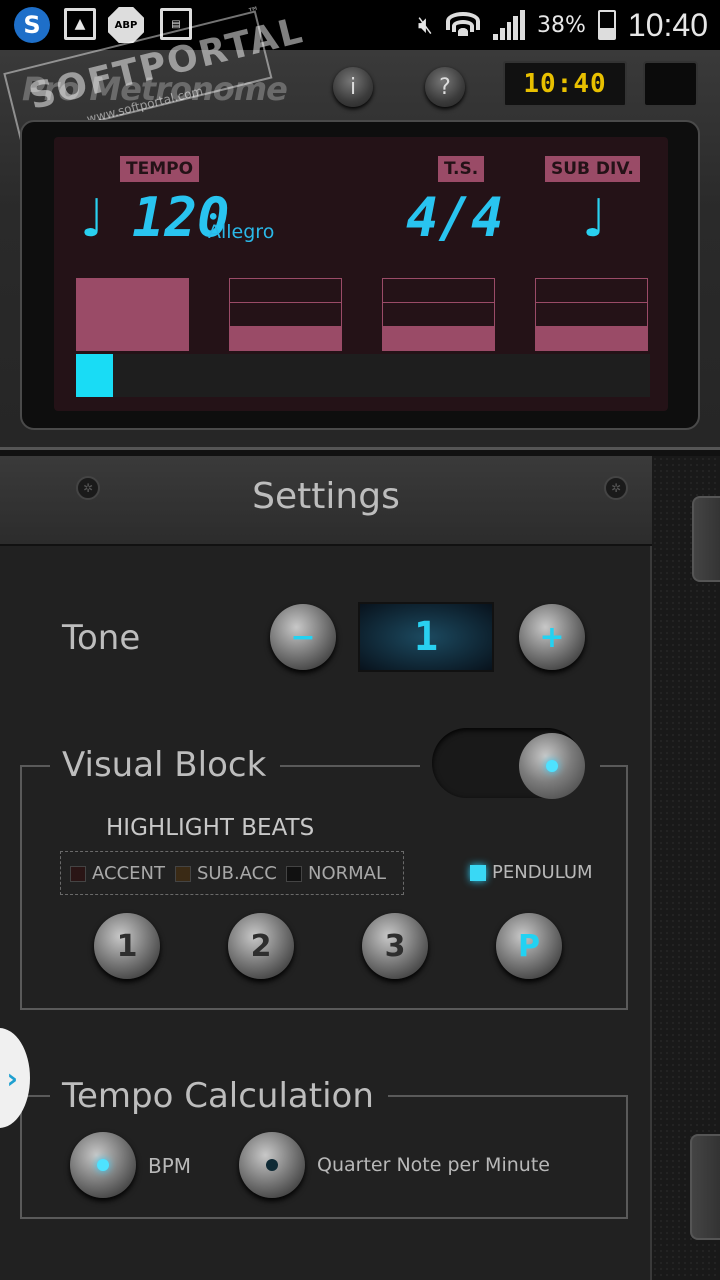 This screenshot has height=1280, width=720. What do you see at coordinates (210, 828) in the screenshot?
I see `highlight-beats-title: HIGHLIGHT BEATS` at bounding box center [210, 828].